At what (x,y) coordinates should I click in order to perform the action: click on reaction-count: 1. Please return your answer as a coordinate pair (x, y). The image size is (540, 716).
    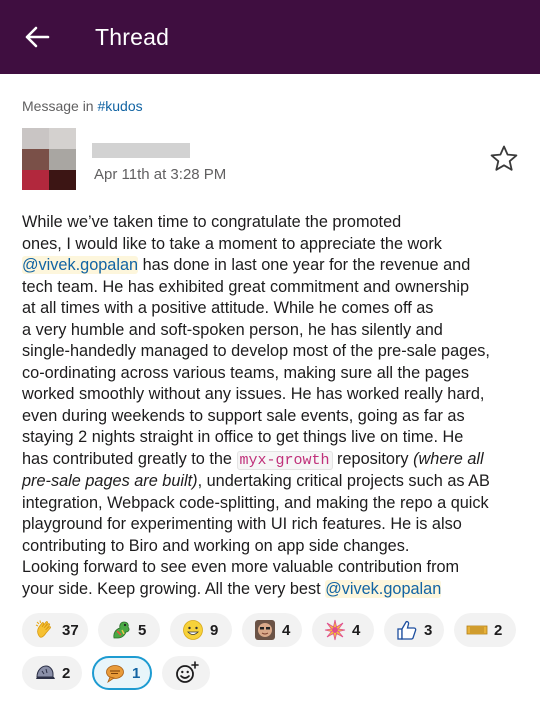
    Looking at the image, I should click on (136, 673).